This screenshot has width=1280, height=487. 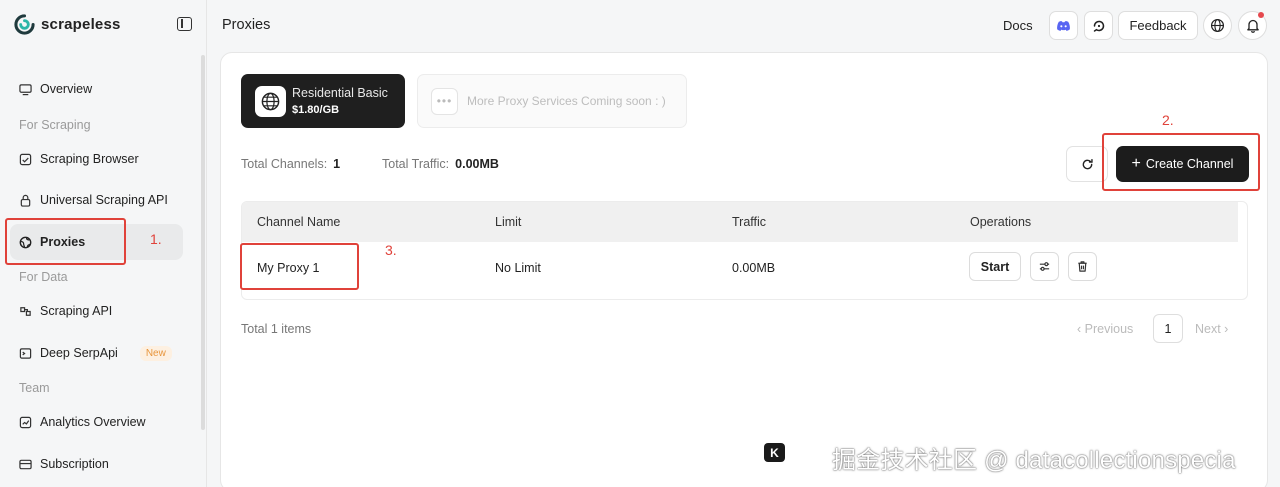 What do you see at coordinates (1087, 163) in the screenshot?
I see `refresh-icon` at bounding box center [1087, 163].